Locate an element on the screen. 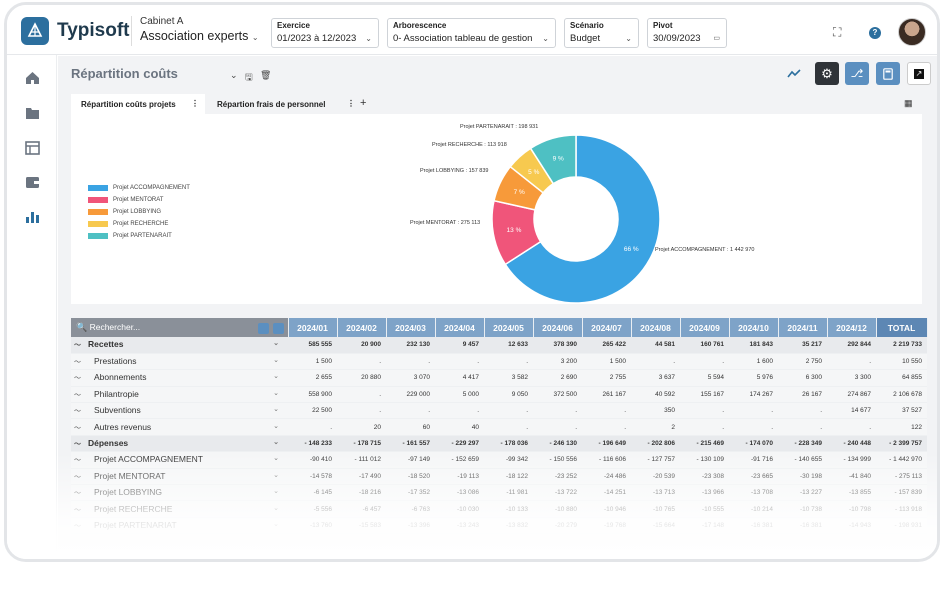 This screenshot has width=944, height=600. value-cell: 44 581 is located at coordinates (655, 345).